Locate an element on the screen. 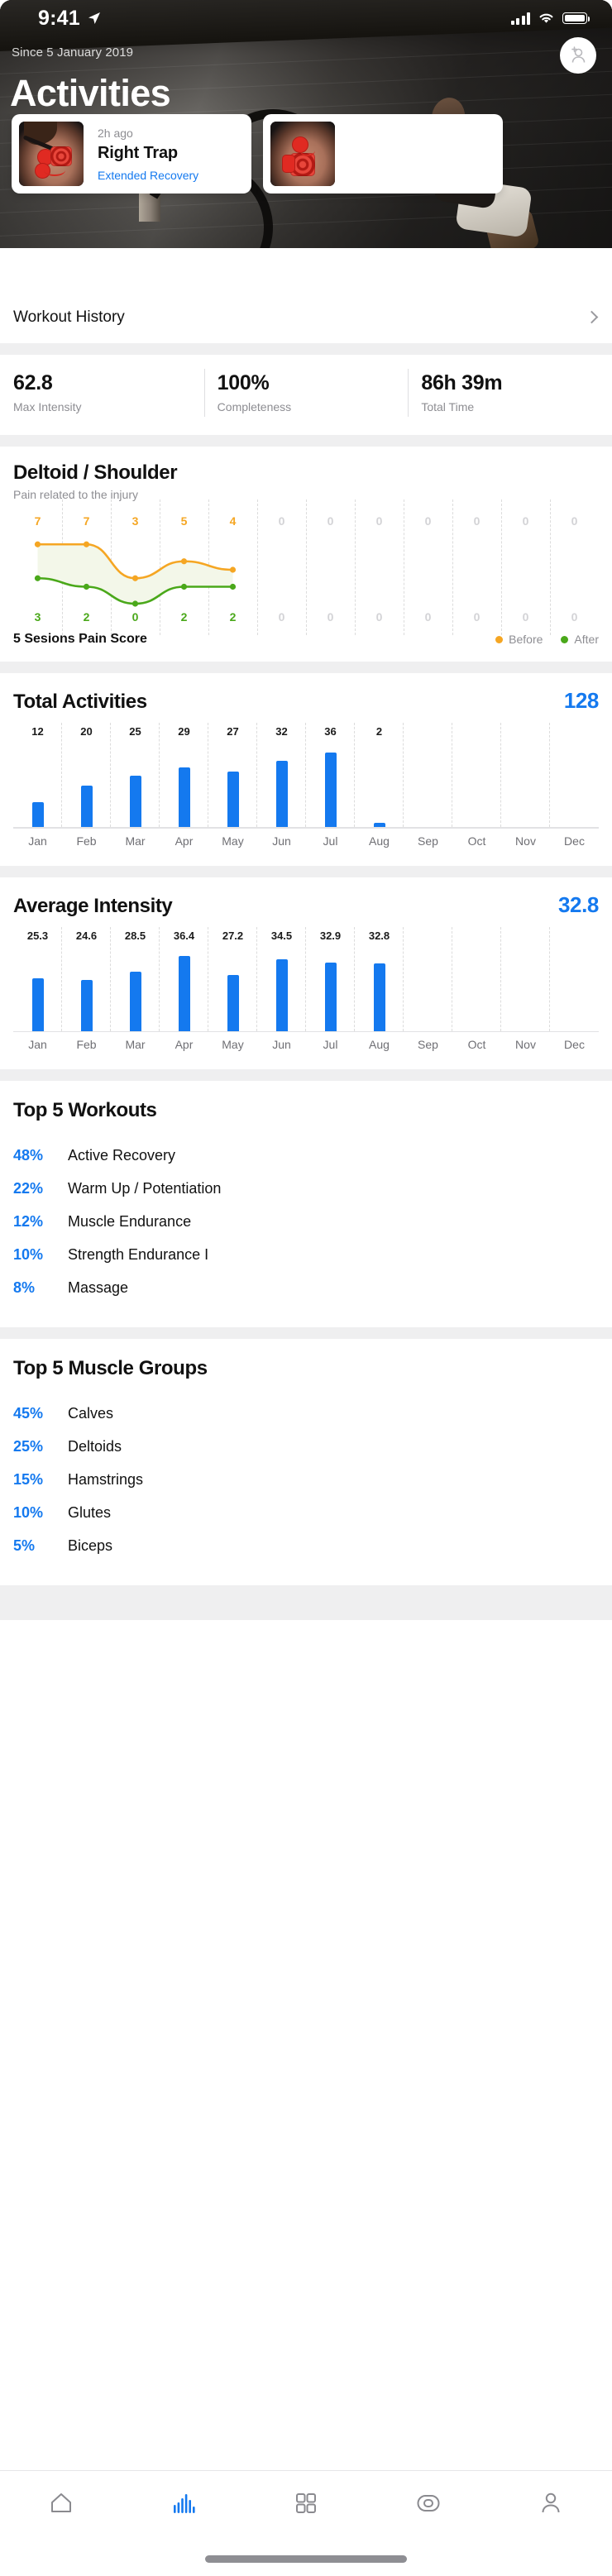  pain-after-value: 3 is located at coordinates (37, 617).